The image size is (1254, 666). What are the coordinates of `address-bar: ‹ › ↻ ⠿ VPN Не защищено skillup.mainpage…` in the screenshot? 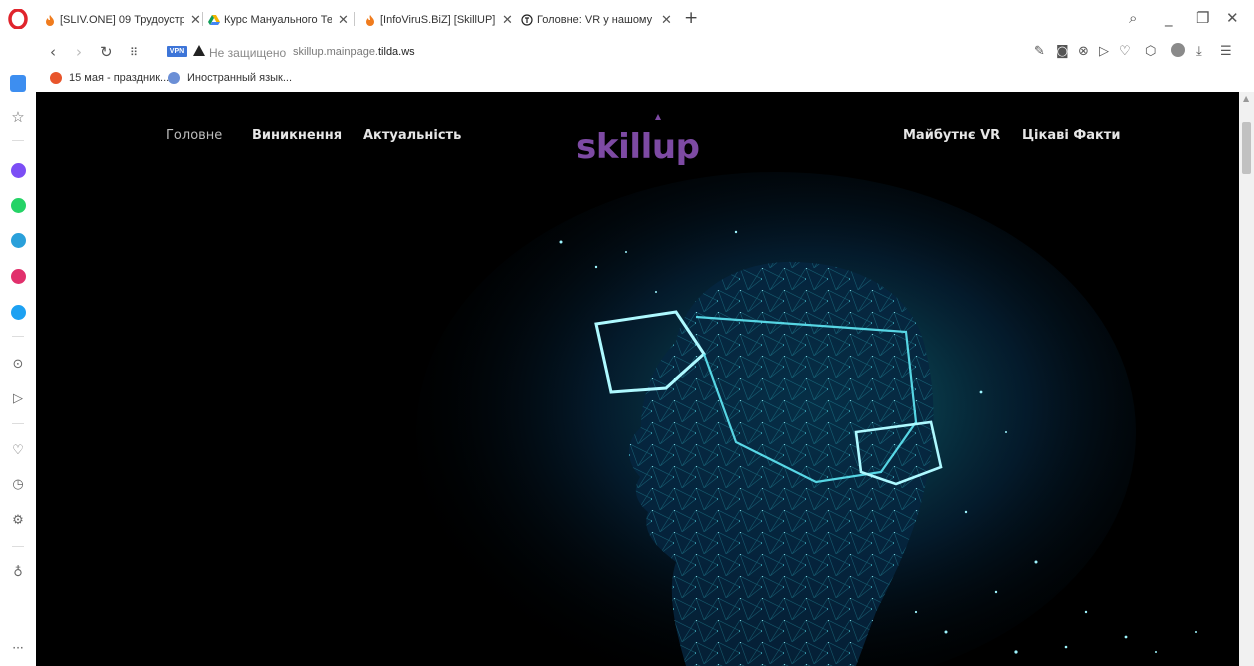 It's located at (645, 53).